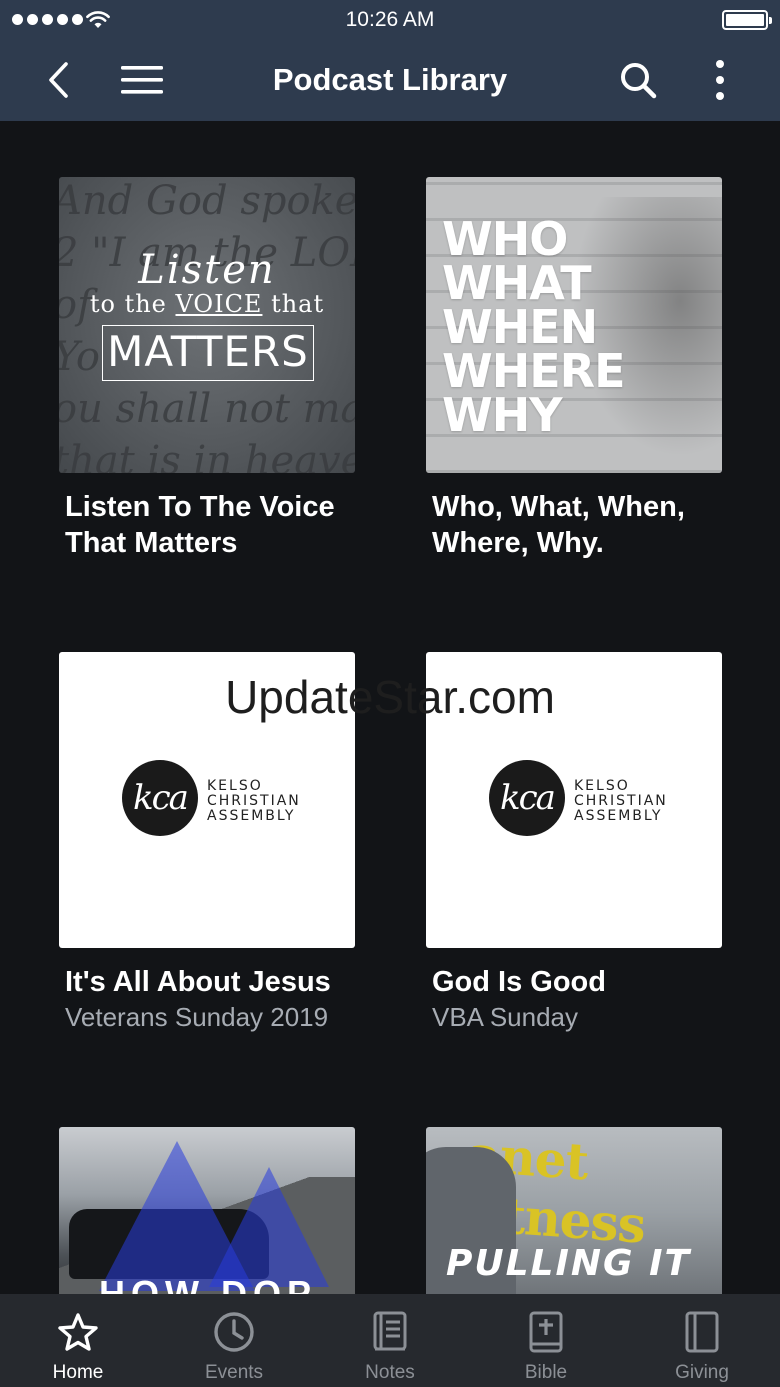  Describe the element at coordinates (534, 327) in the screenshot. I see `artwork-text: WHO WHAT WHEN WHERE WHY` at that location.